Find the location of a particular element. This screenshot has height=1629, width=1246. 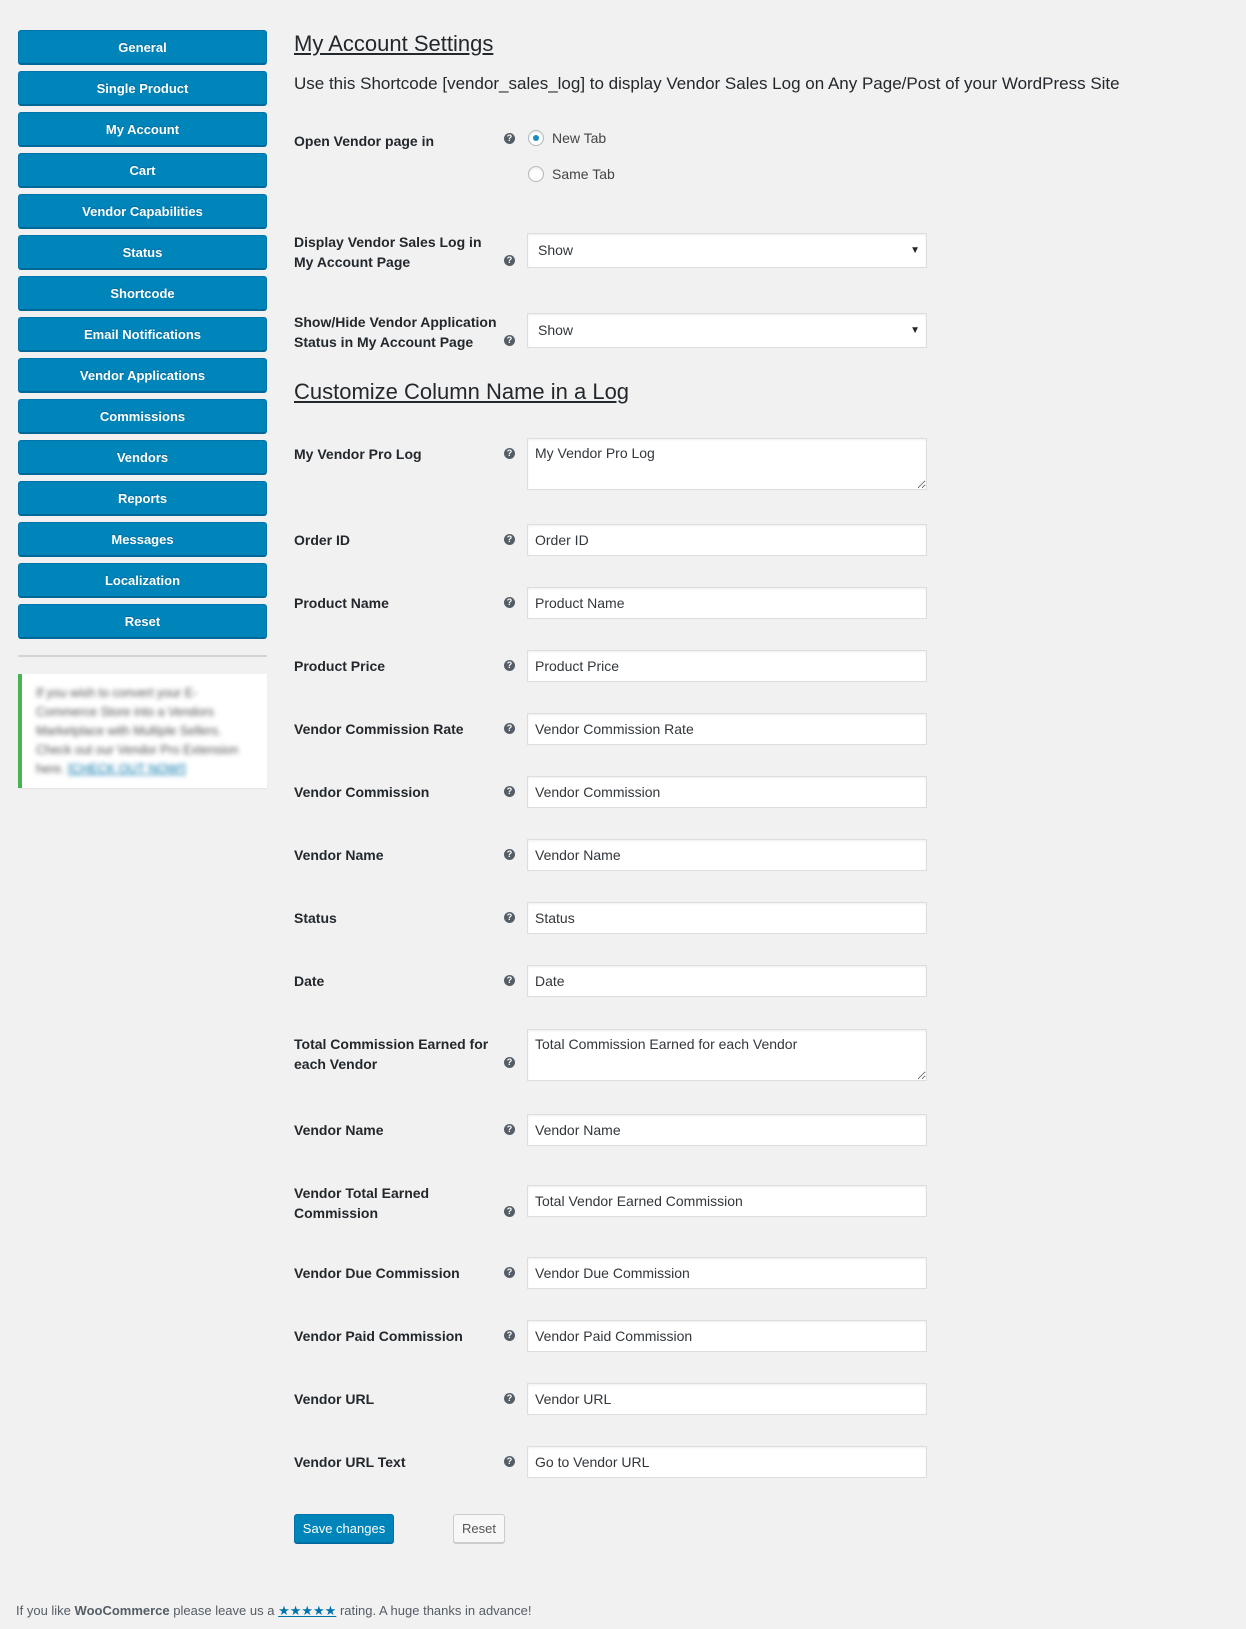

sidebar-item-vendor-capabilities: Vendor Capabilities is located at coordinates (142, 211).